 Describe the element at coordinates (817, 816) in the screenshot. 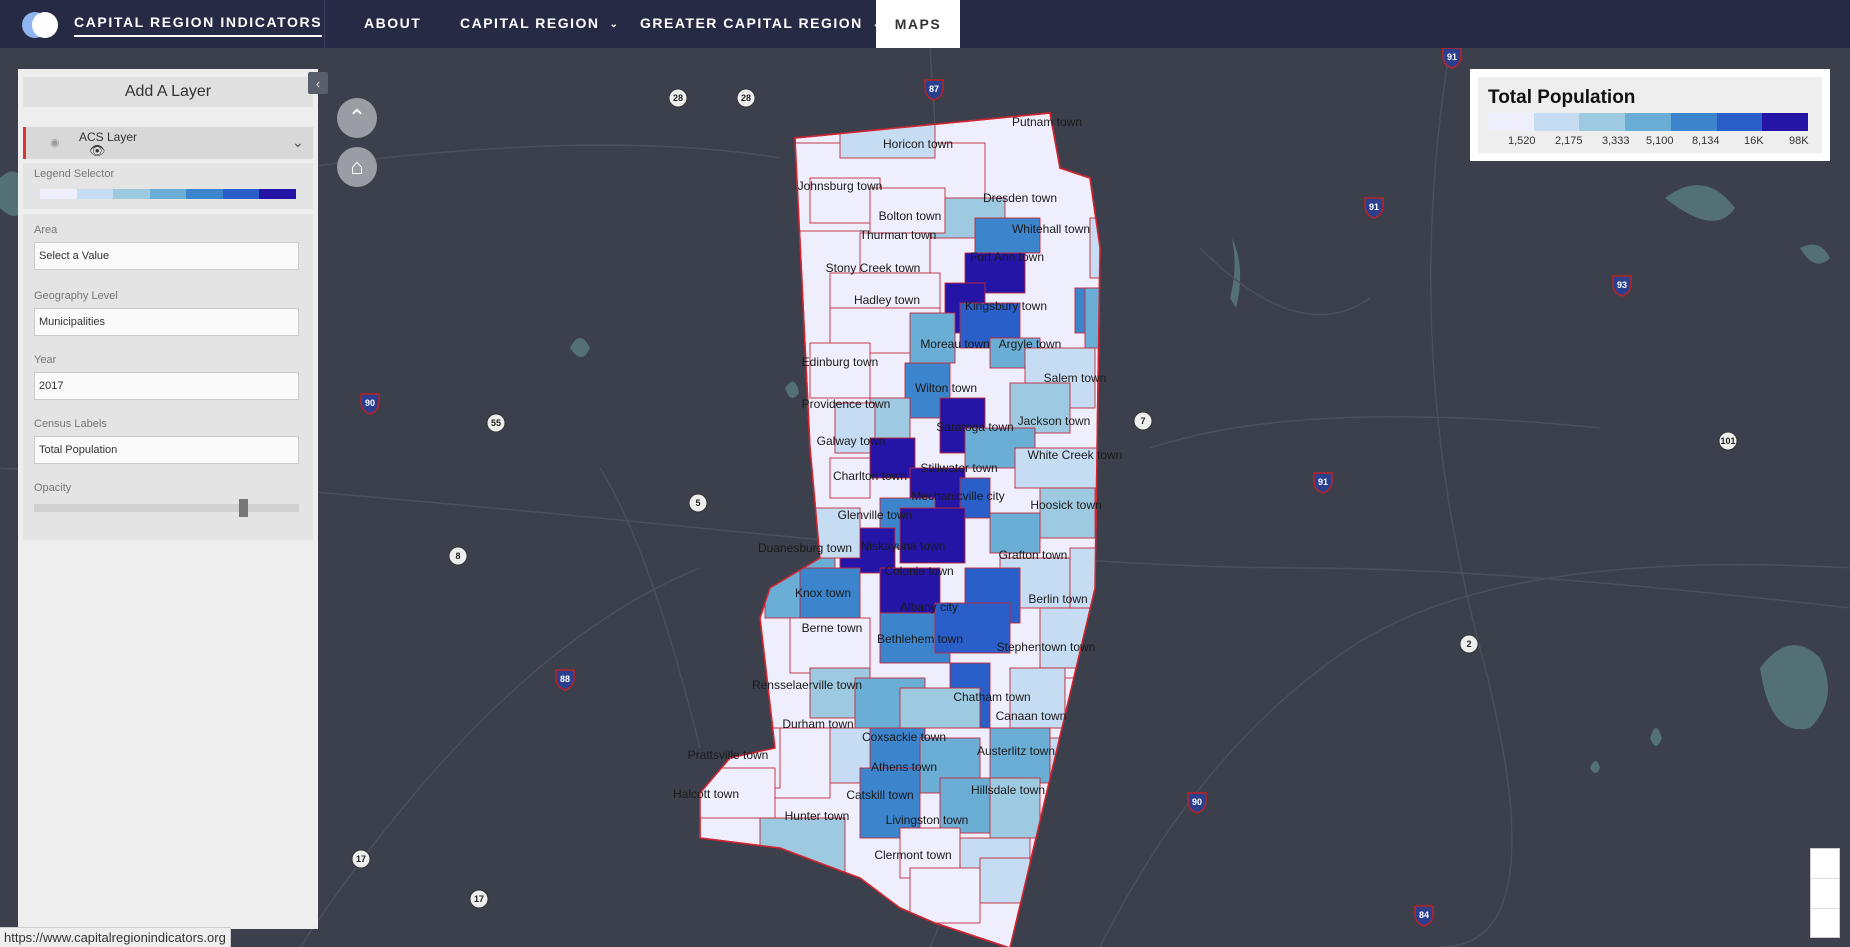

I see `town-label: Hunter town` at that location.